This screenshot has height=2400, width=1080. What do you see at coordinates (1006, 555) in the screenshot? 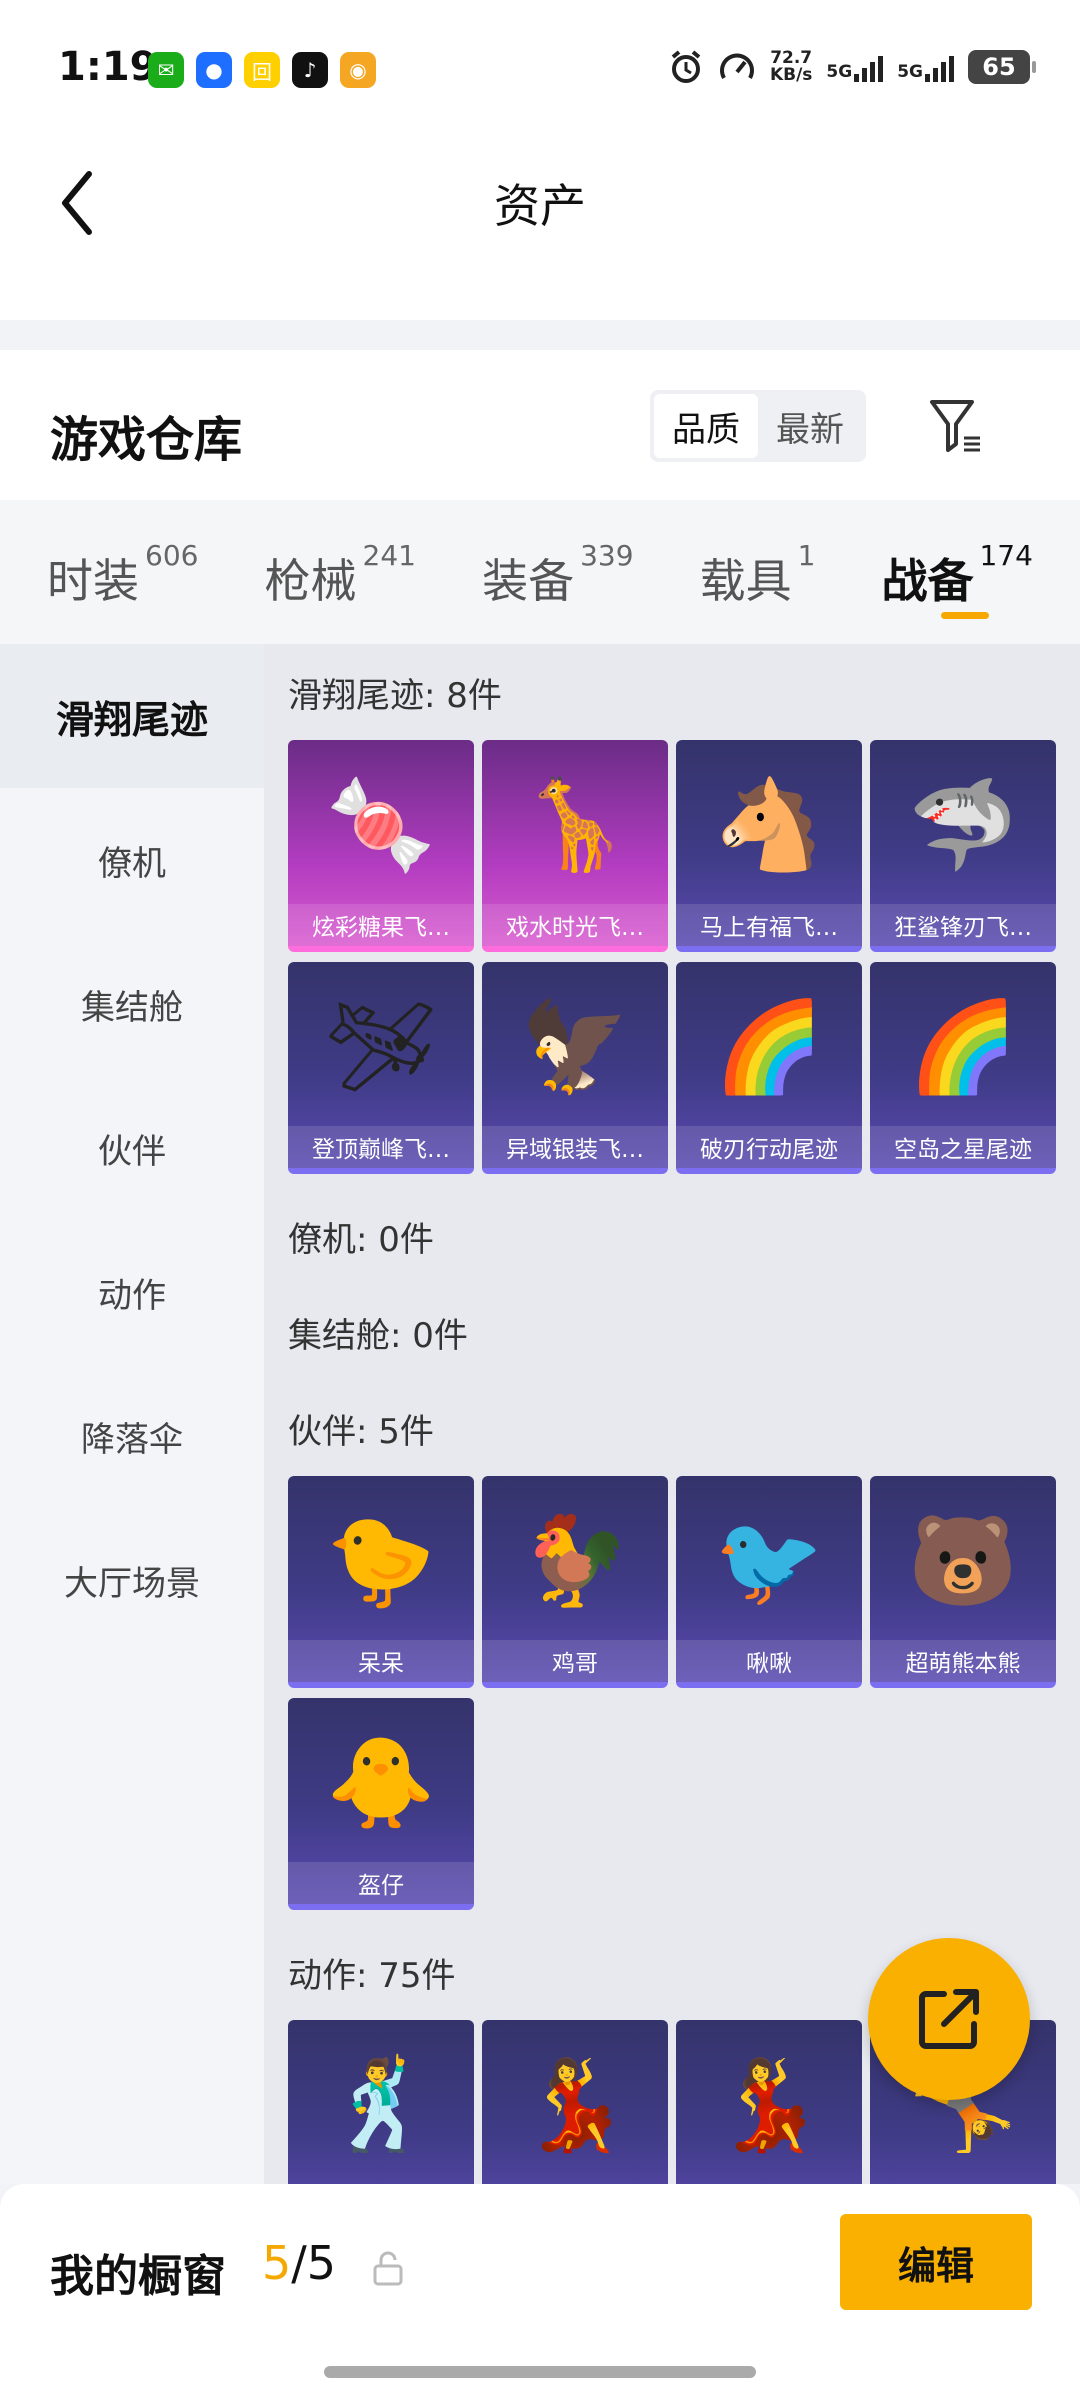
I see `tab-count: 174` at bounding box center [1006, 555].